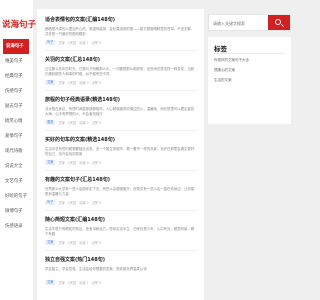  I want to click on tag-link: 你很好的文案句子大全, so click(231, 60).